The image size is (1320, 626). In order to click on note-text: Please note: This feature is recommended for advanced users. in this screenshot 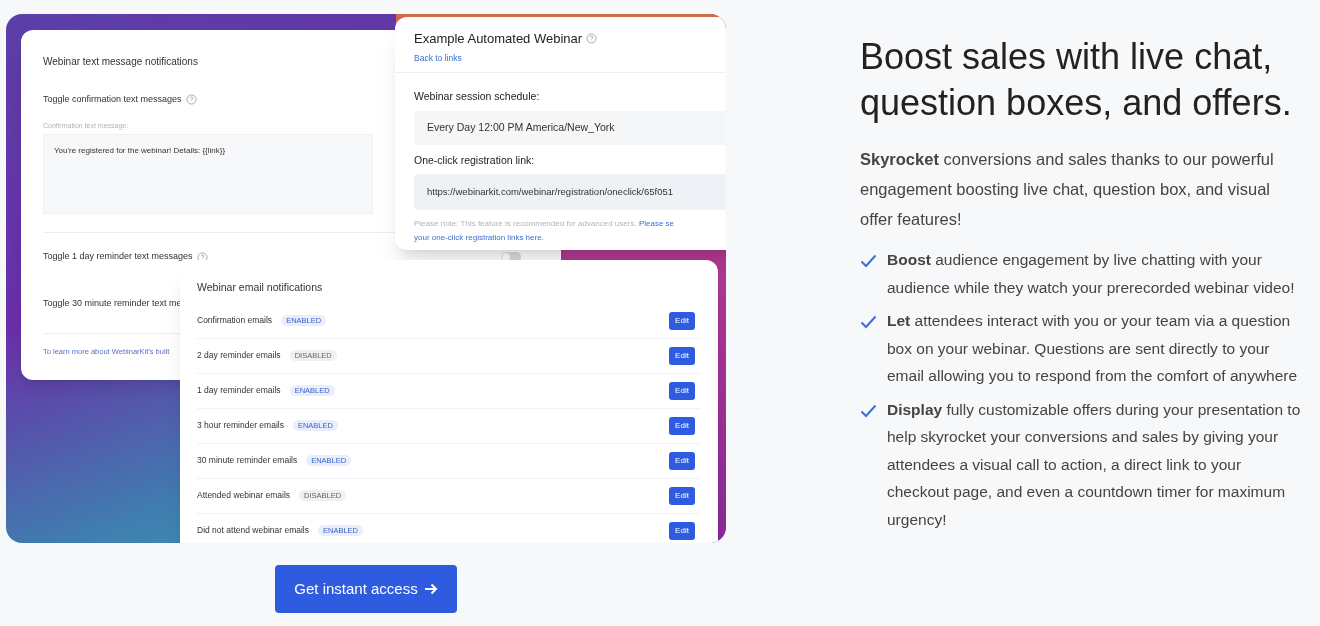, I will do `click(525, 223)`.